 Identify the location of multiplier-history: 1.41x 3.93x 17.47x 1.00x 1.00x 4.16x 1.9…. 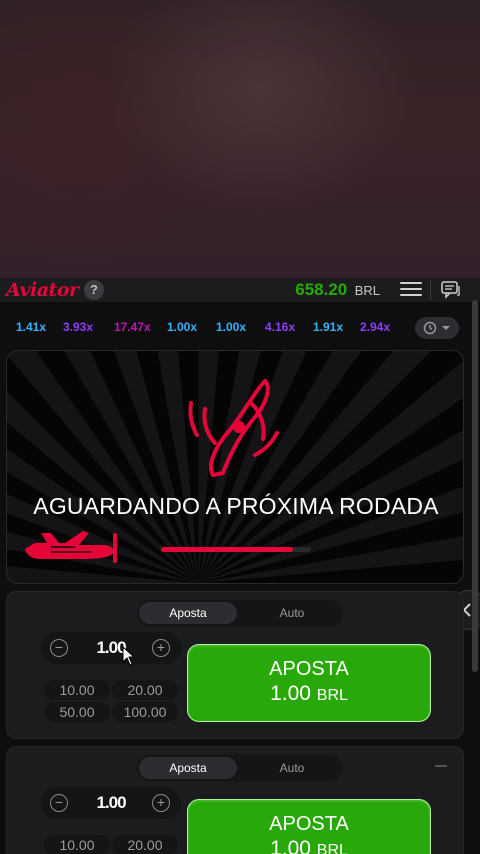
(240, 328).